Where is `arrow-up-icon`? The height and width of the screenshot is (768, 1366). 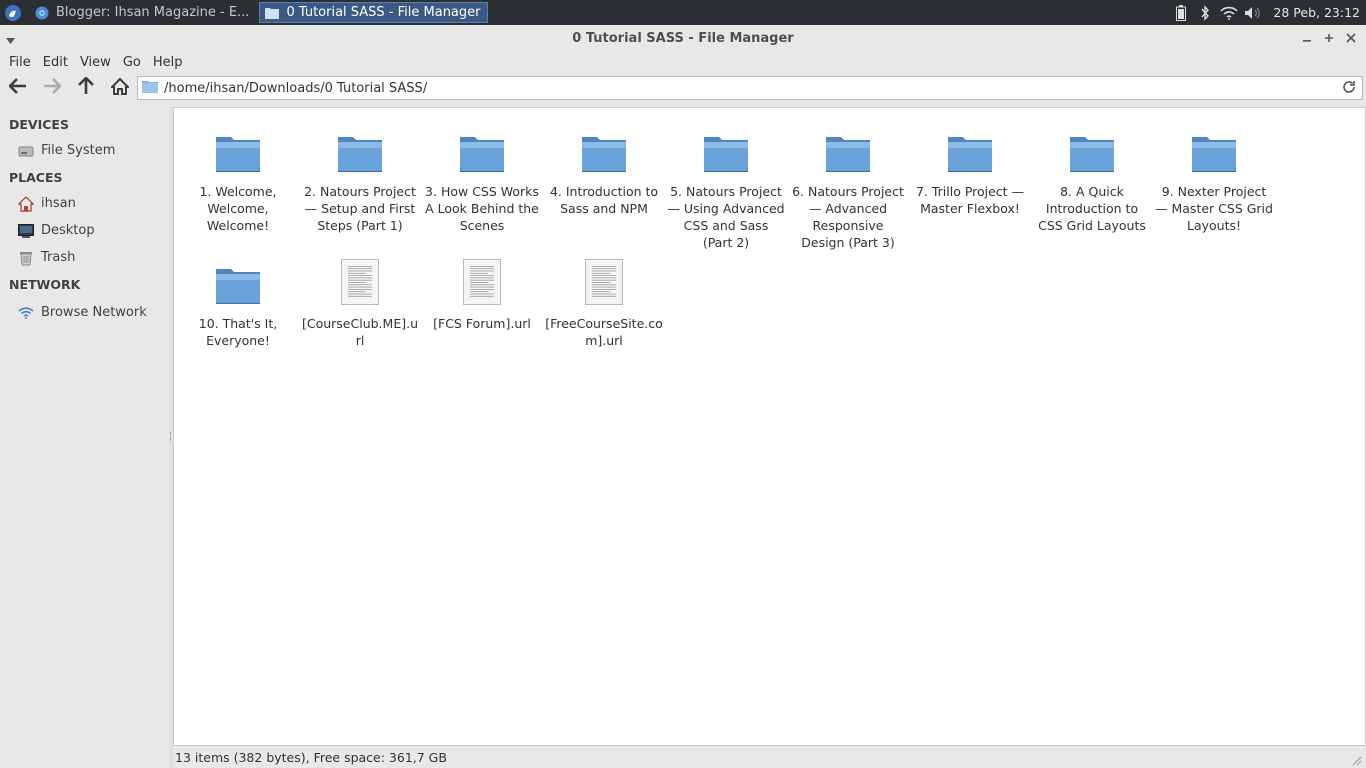 arrow-up-icon is located at coordinates (86, 87).